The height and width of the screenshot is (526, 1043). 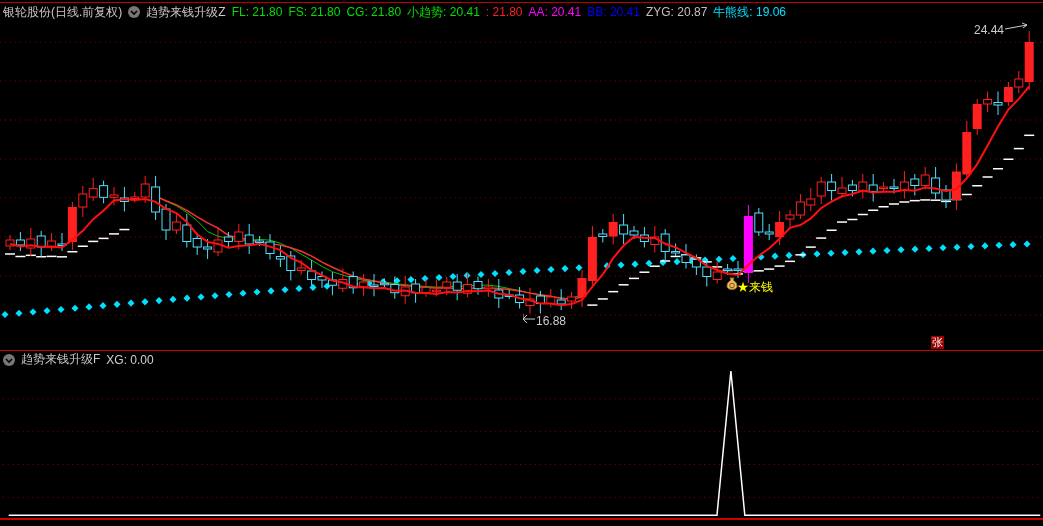 What do you see at coordinates (750, 12) in the screenshot?
I see `indicator-value: 牛熊线: 19.06` at bounding box center [750, 12].